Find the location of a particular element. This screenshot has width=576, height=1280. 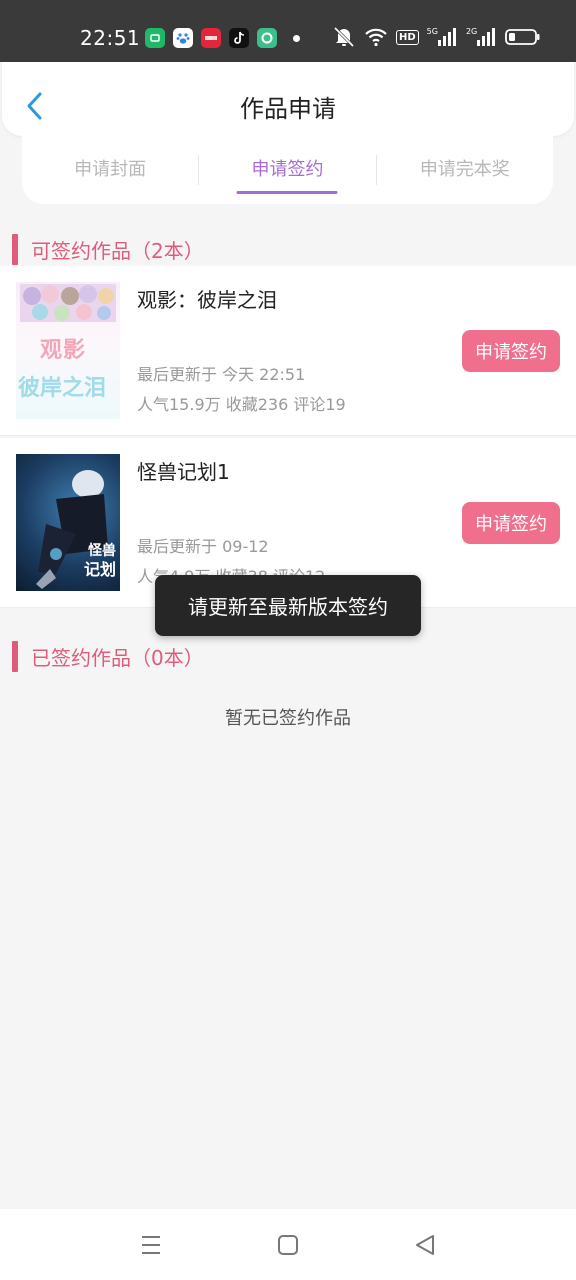

system-icons: HD 5G 2G is located at coordinates (436, 37).